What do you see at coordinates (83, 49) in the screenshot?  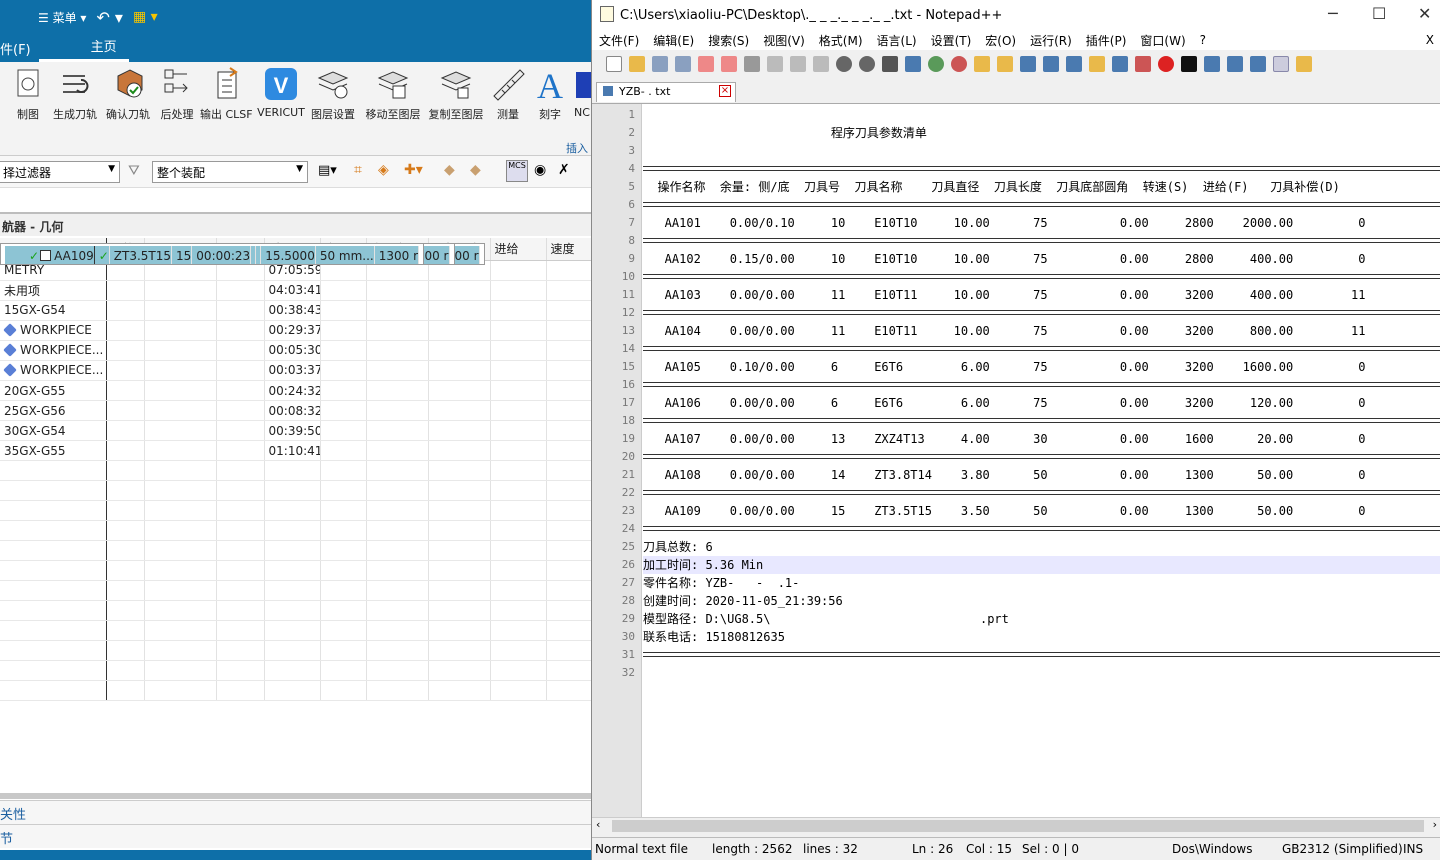 I see `tab-home: 主页` at bounding box center [83, 49].